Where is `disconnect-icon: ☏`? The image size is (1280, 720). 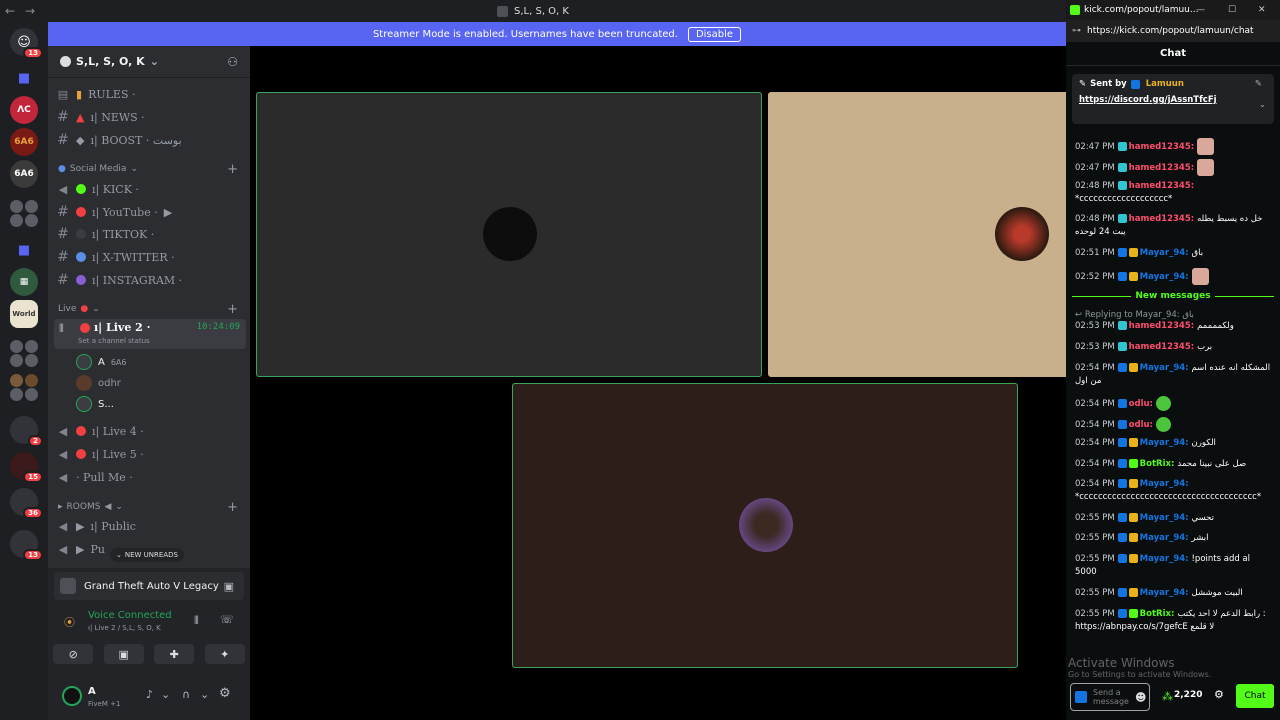 disconnect-icon: ☏ is located at coordinates (227, 619).